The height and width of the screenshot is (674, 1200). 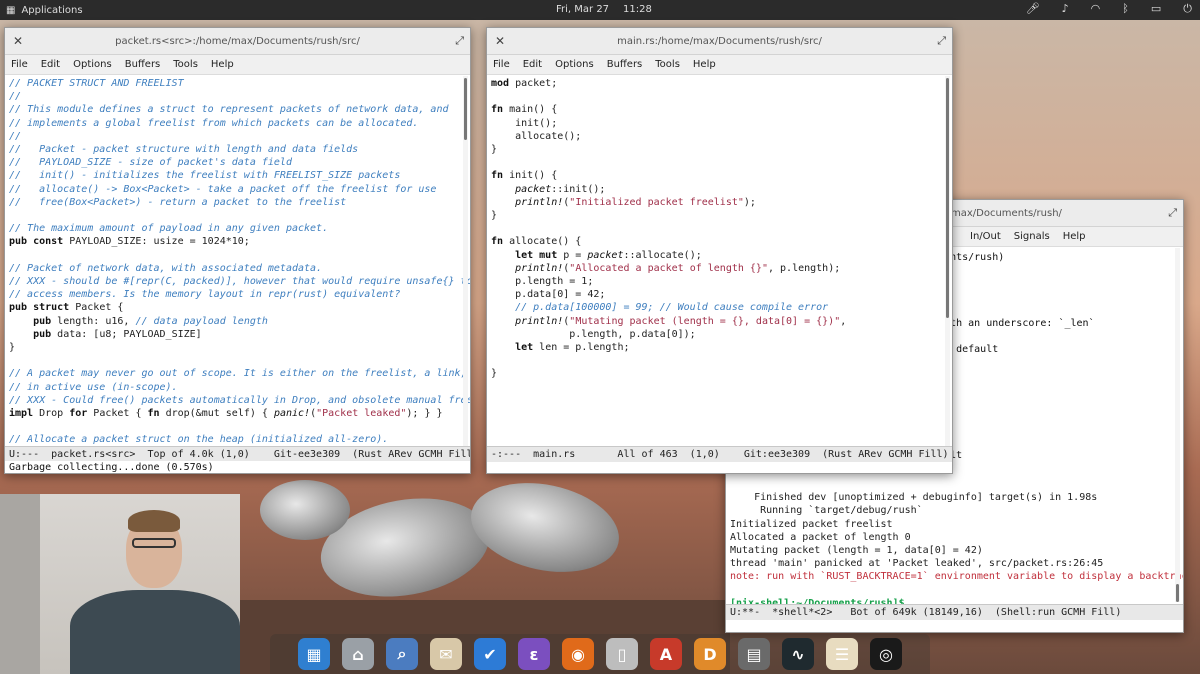 What do you see at coordinates (533, 83) in the screenshot?
I see `code-token: packet;` at bounding box center [533, 83].